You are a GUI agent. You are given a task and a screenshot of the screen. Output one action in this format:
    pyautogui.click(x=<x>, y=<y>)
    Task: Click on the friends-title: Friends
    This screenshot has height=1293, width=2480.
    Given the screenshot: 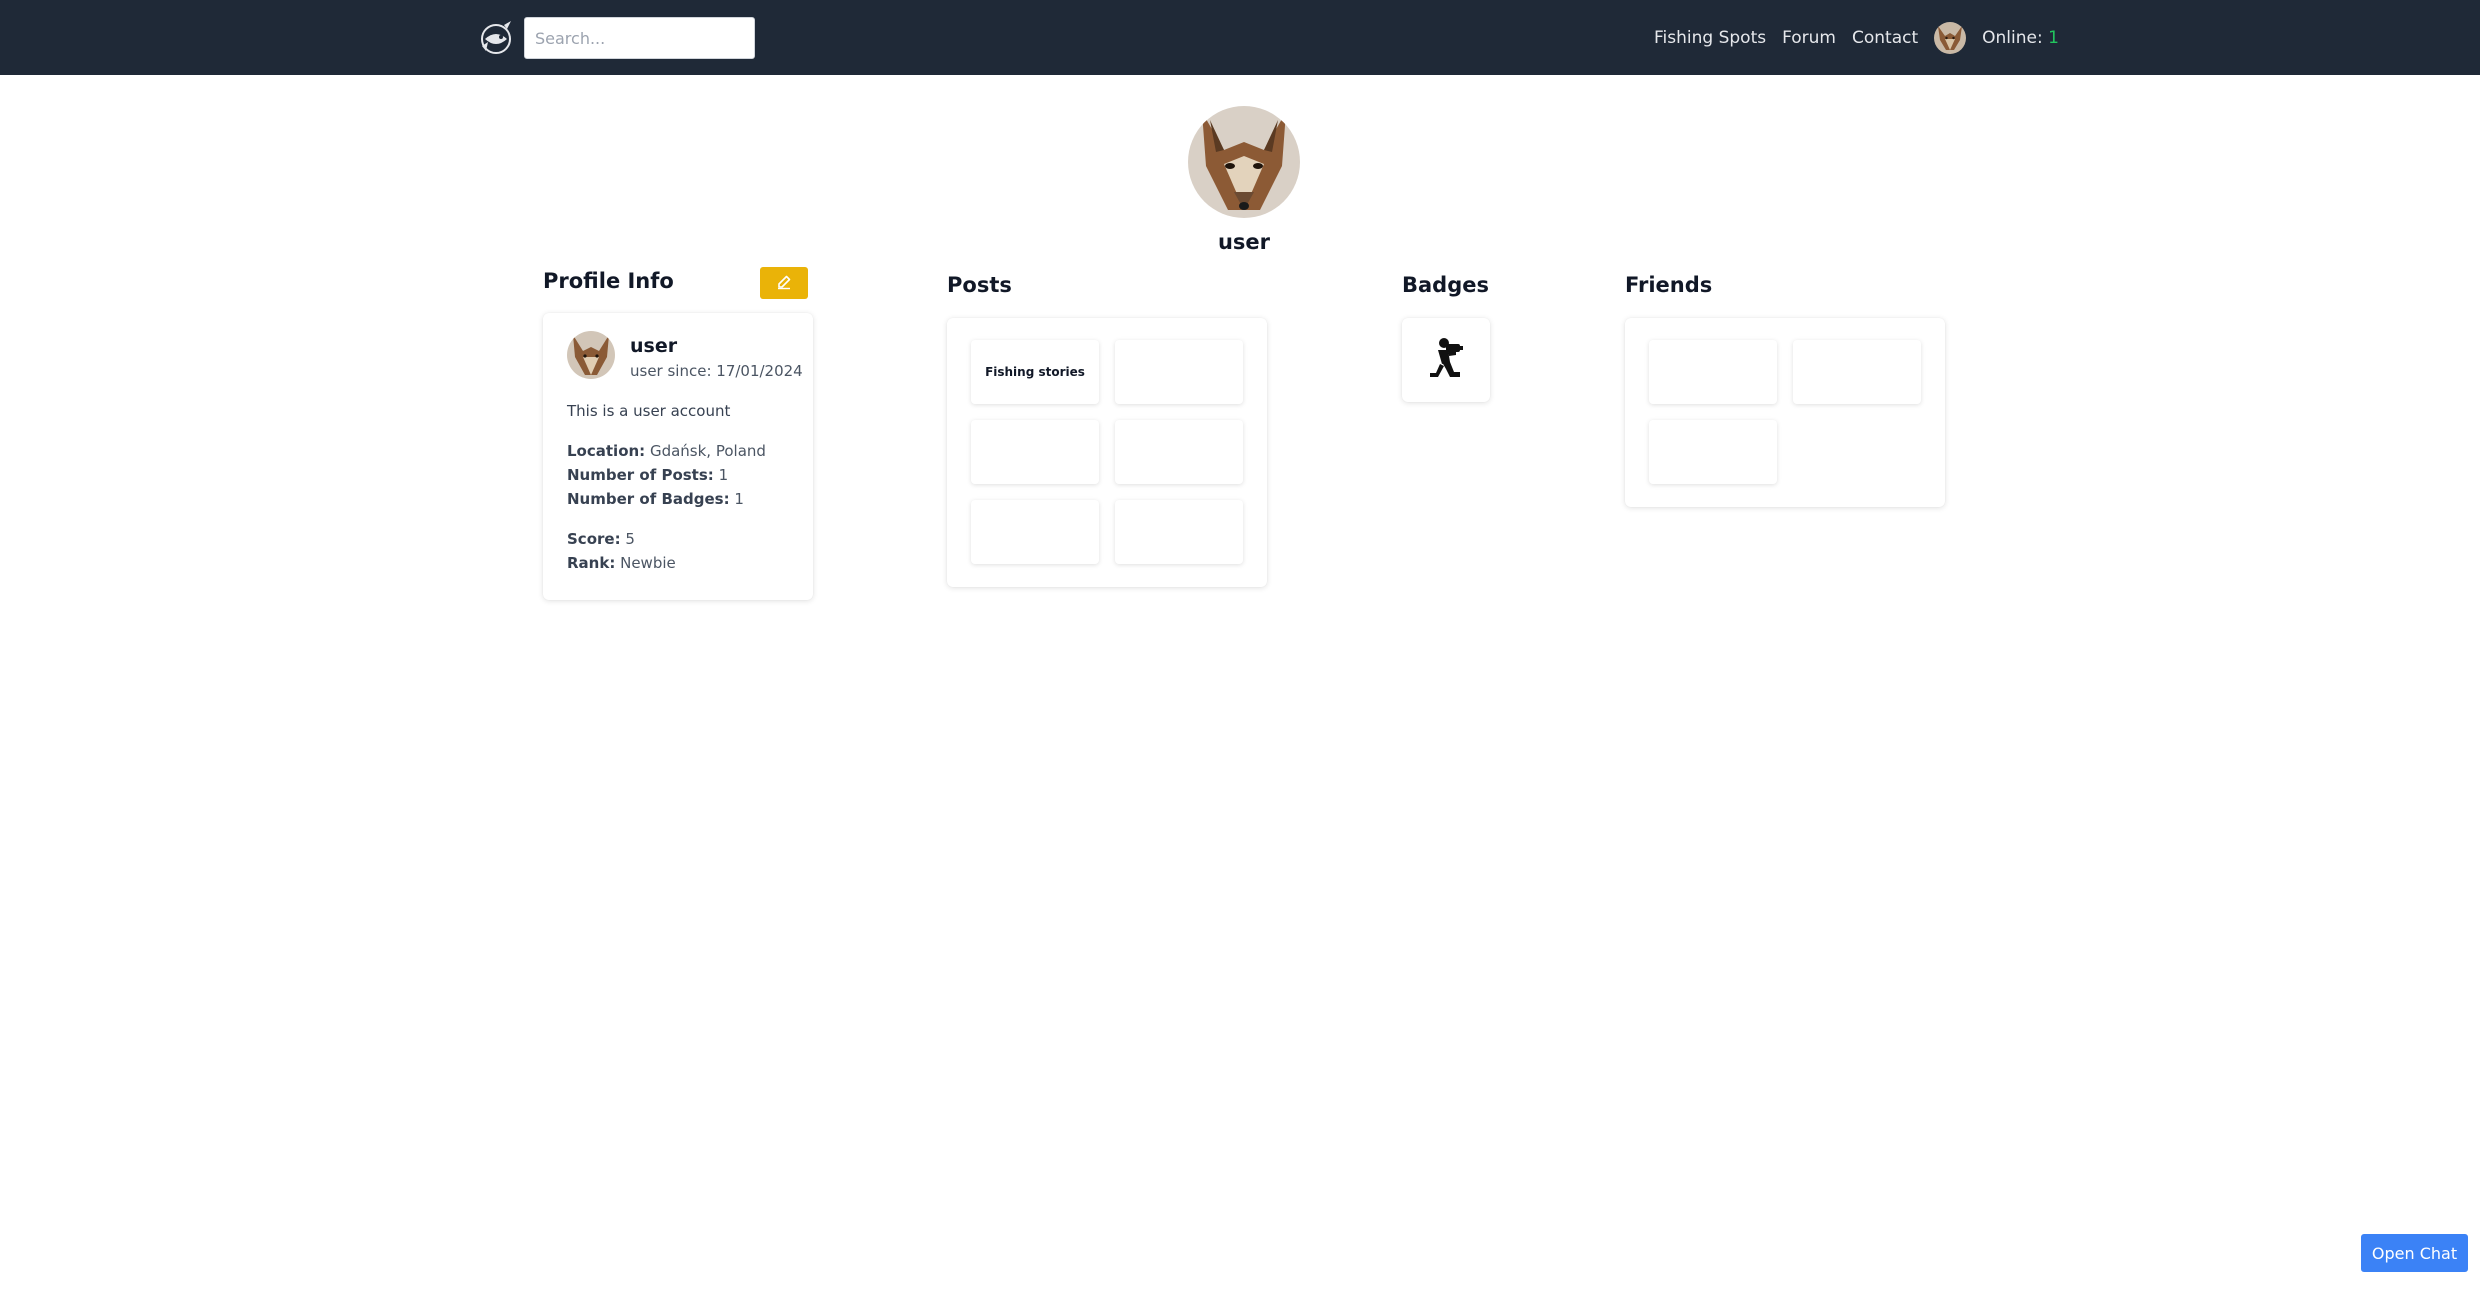 What is the action you would take?
    pyautogui.click(x=1669, y=285)
    